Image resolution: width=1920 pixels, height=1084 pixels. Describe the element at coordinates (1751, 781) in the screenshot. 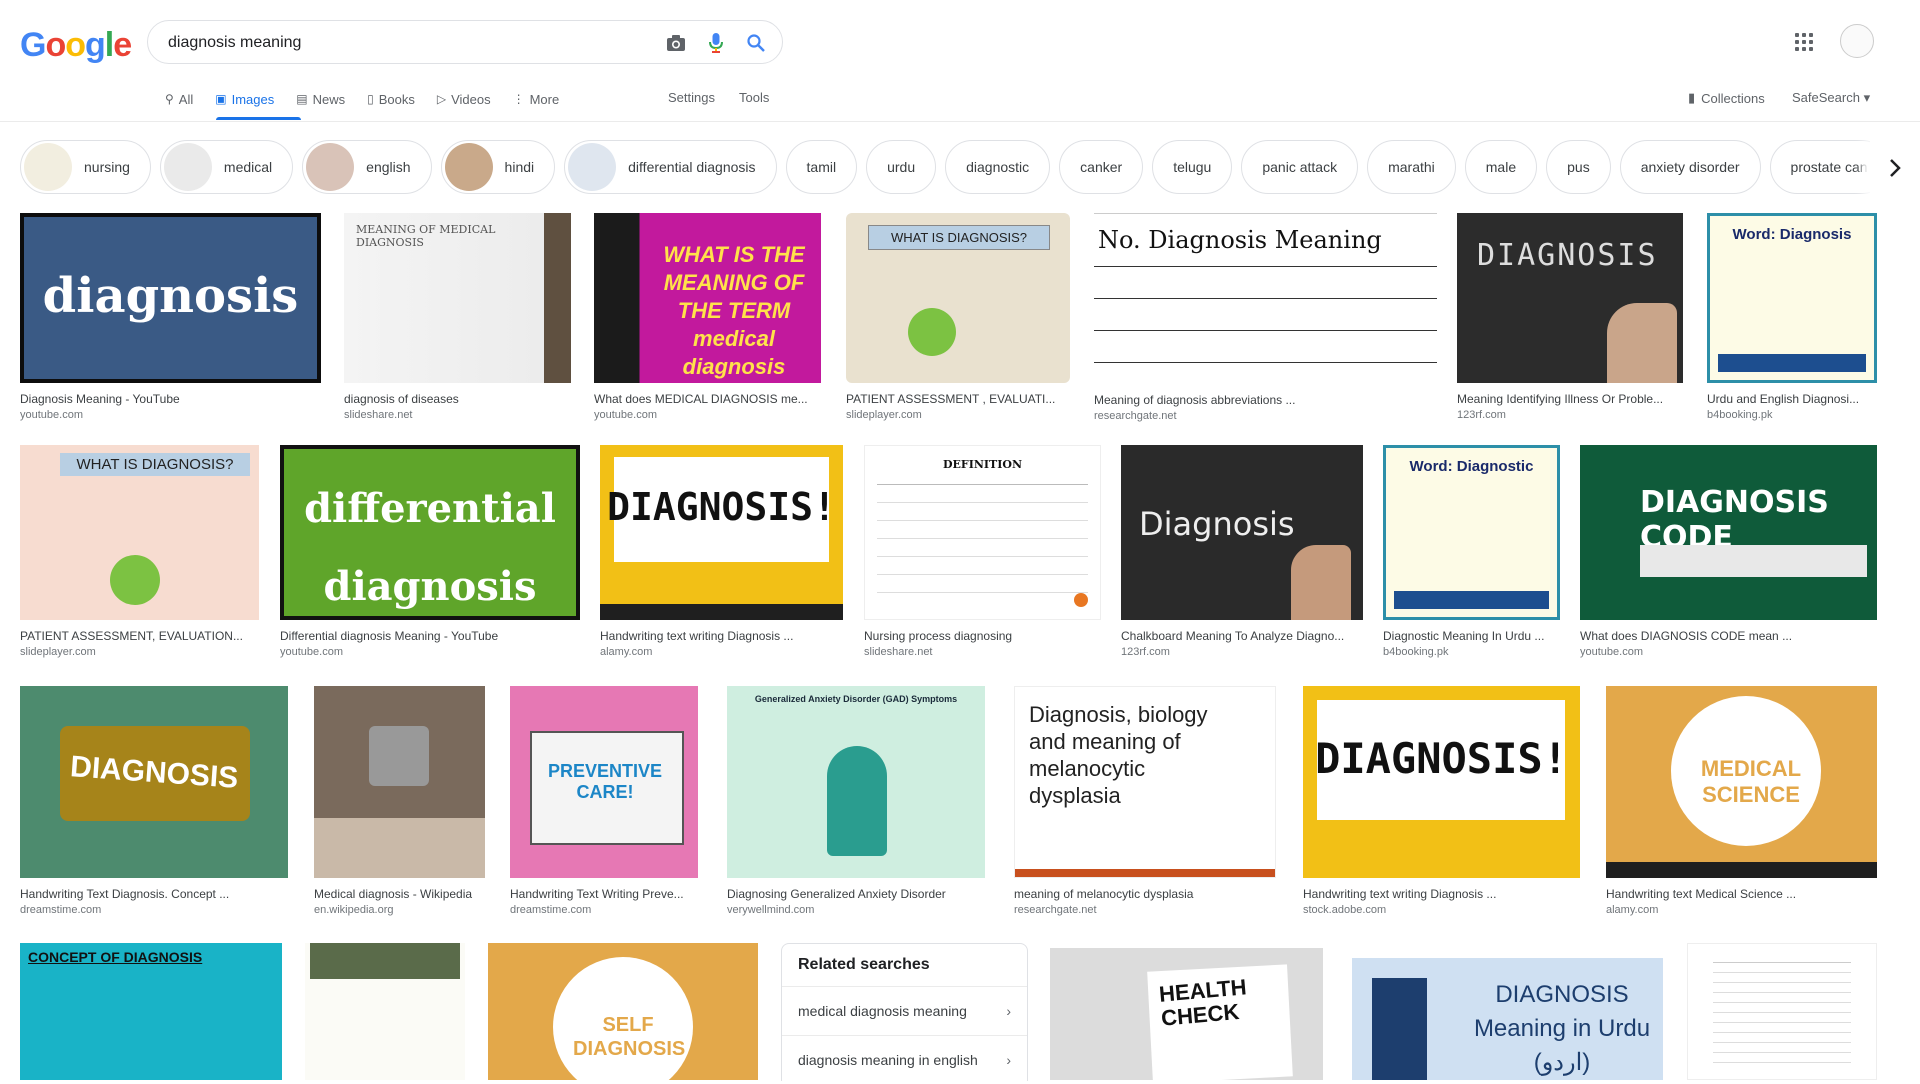

I see `thumbnail-text: MEDICAL SCIENCE` at that location.